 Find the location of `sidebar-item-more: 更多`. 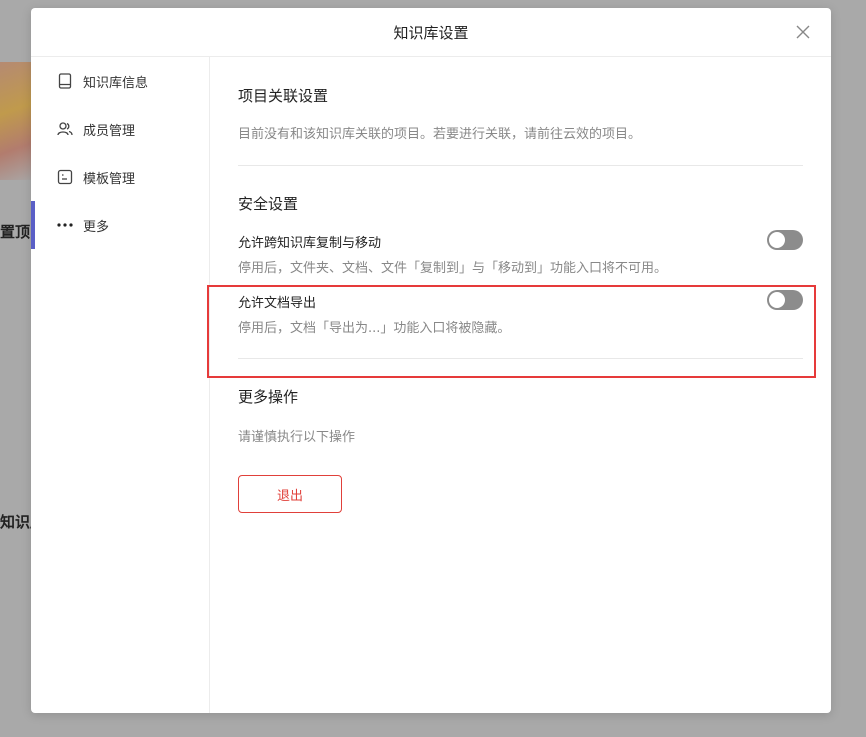

sidebar-item-more: 更多 is located at coordinates (120, 225).